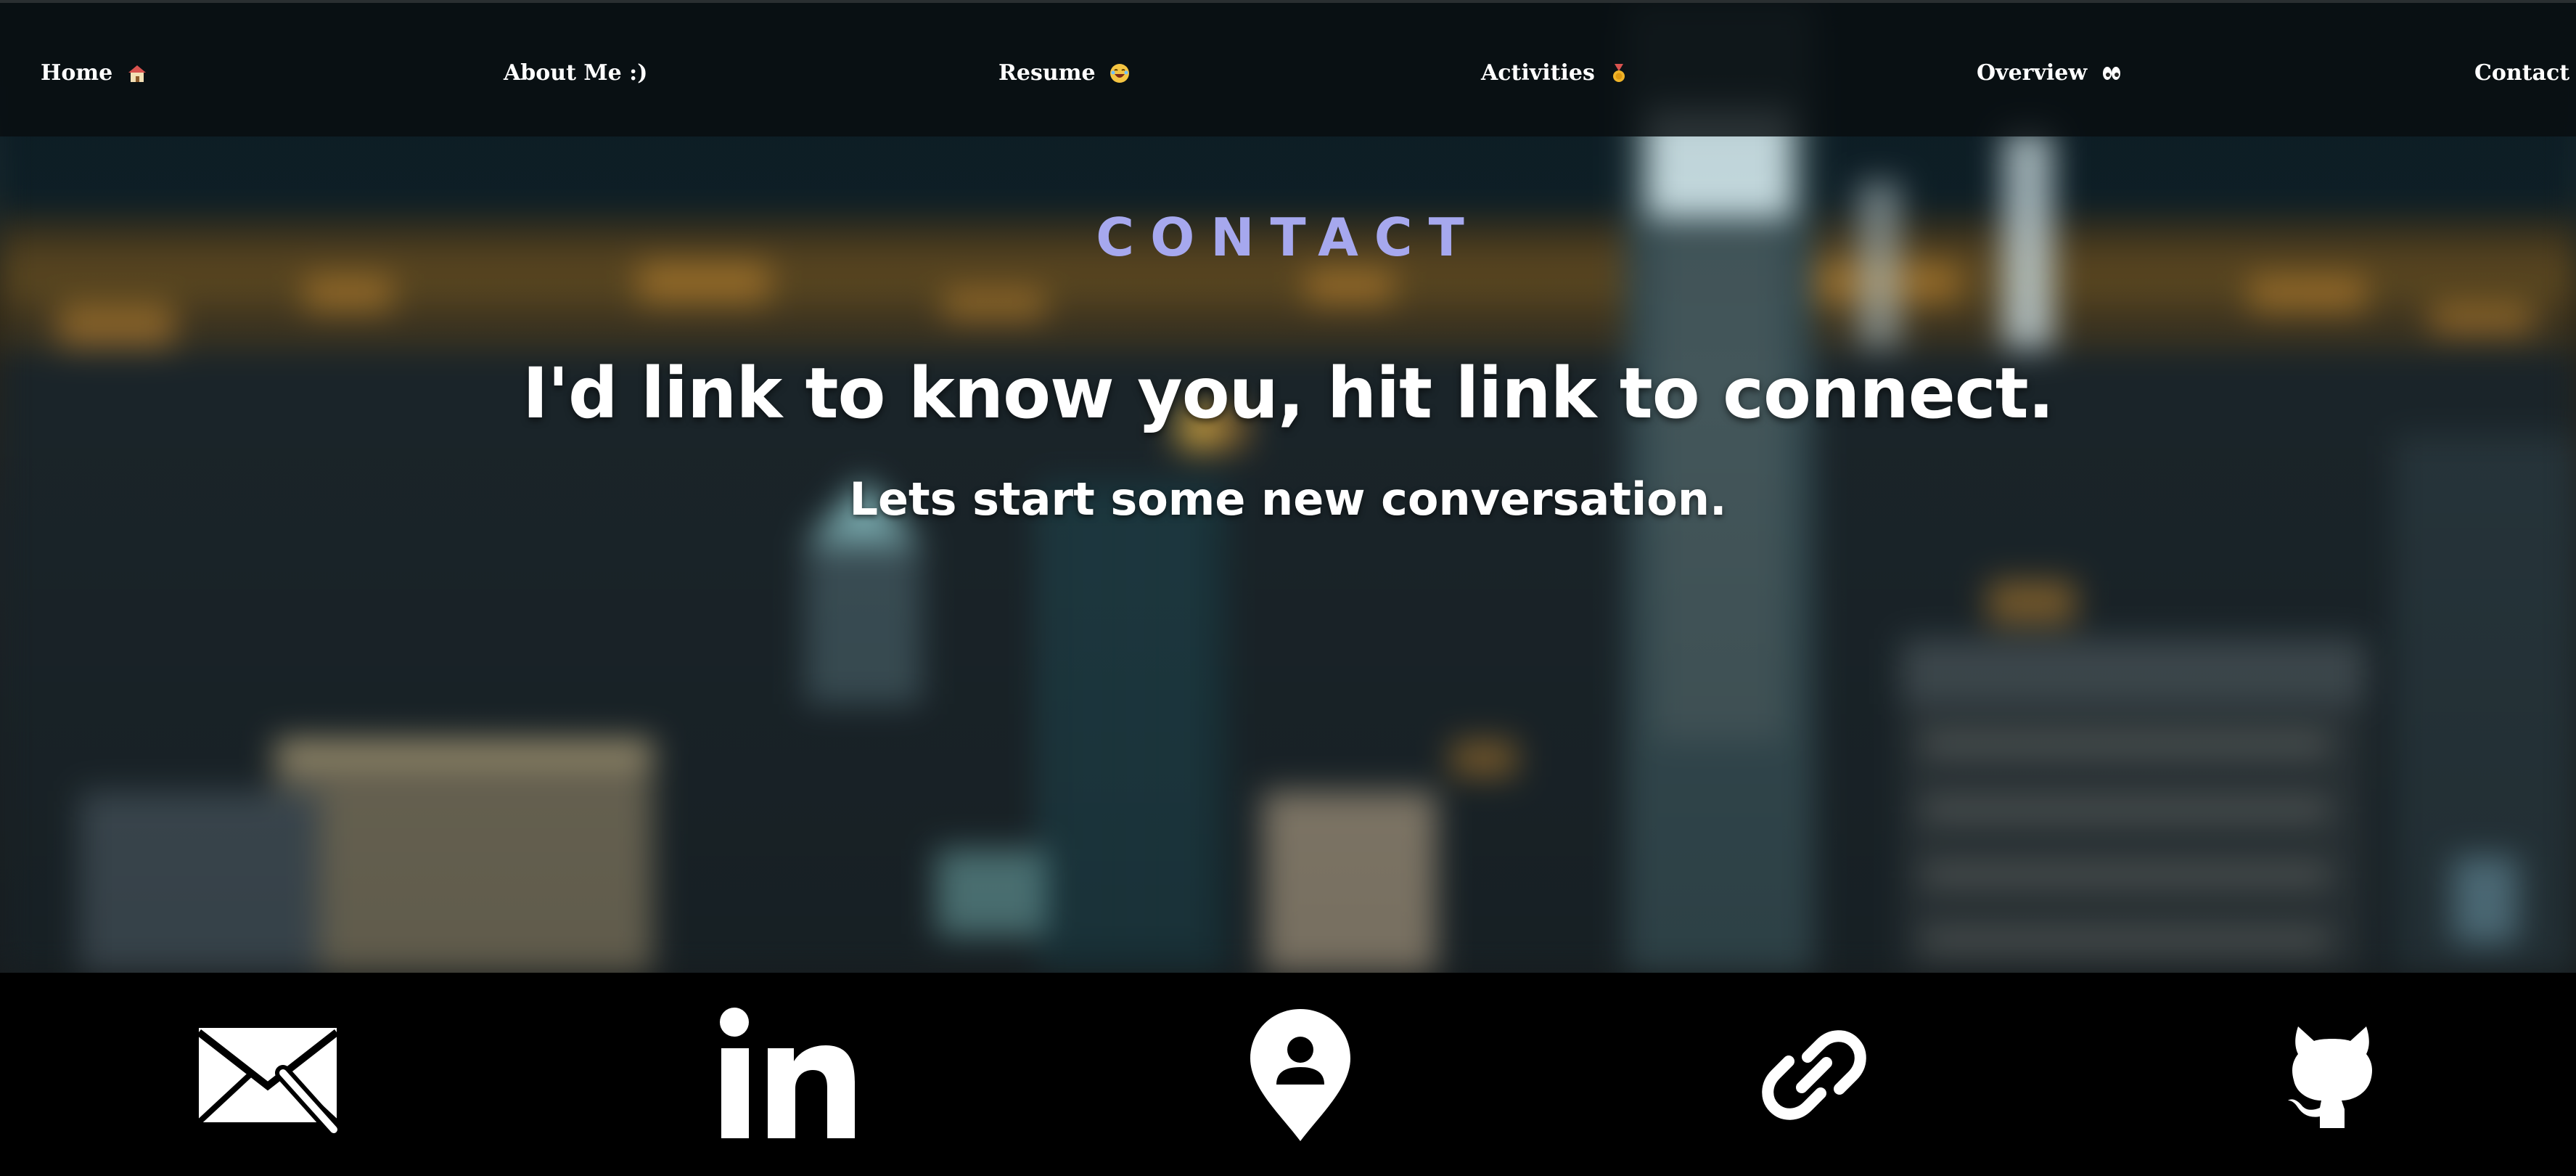 This screenshot has width=2576, height=1176. What do you see at coordinates (77, 73) in the screenshot?
I see `nav-home-label: Home` at bounding box center [77, 73].